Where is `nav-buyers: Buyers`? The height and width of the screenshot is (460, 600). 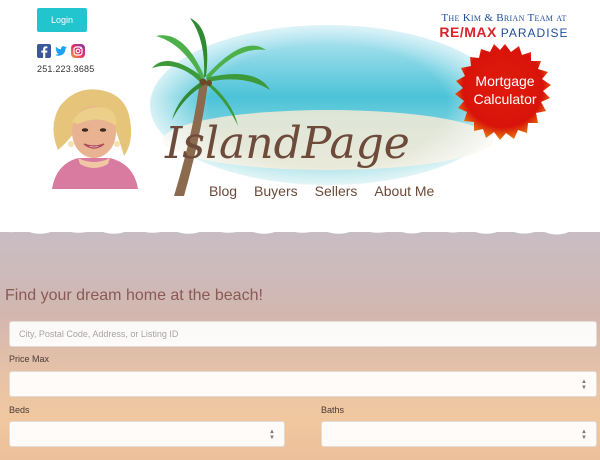
nav-buyers: Buyers is located at coordinates (276, 191).